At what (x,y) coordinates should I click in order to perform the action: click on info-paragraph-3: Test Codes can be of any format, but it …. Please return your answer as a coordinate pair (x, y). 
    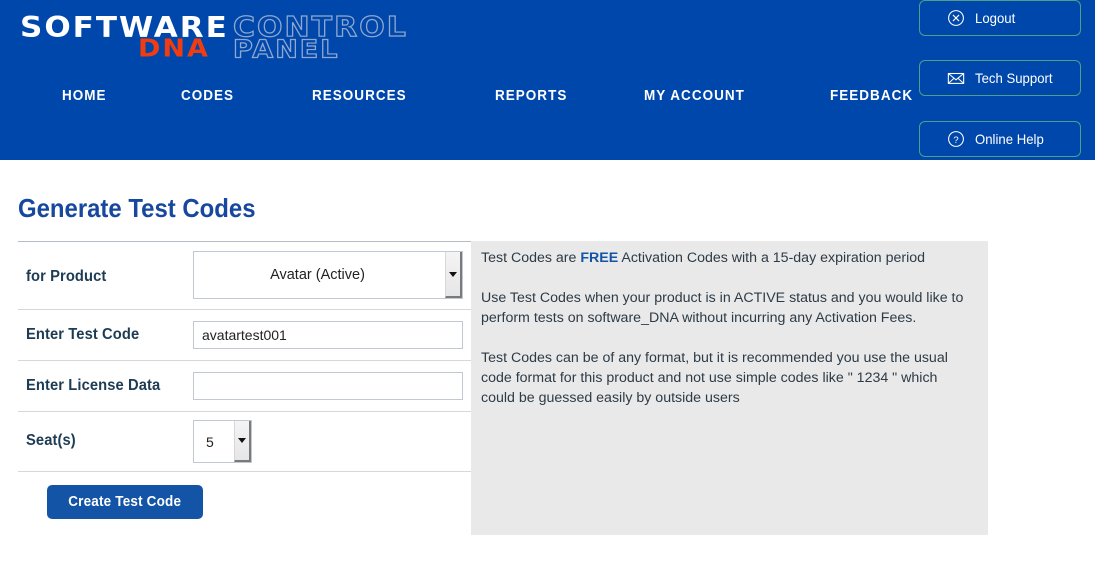
    Looking at the image, I should click on (714, 378).